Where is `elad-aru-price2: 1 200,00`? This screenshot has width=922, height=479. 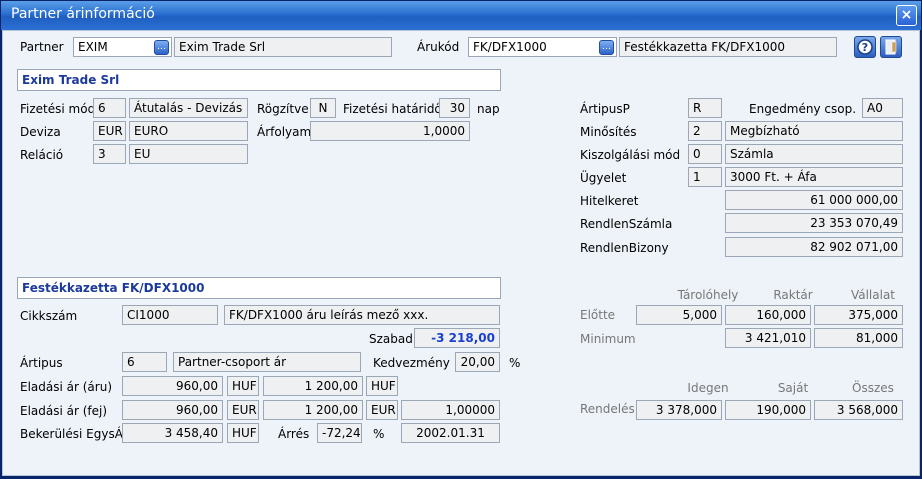 elad-aru-price2: 1 200,00 is located at coordinates (313, 386).